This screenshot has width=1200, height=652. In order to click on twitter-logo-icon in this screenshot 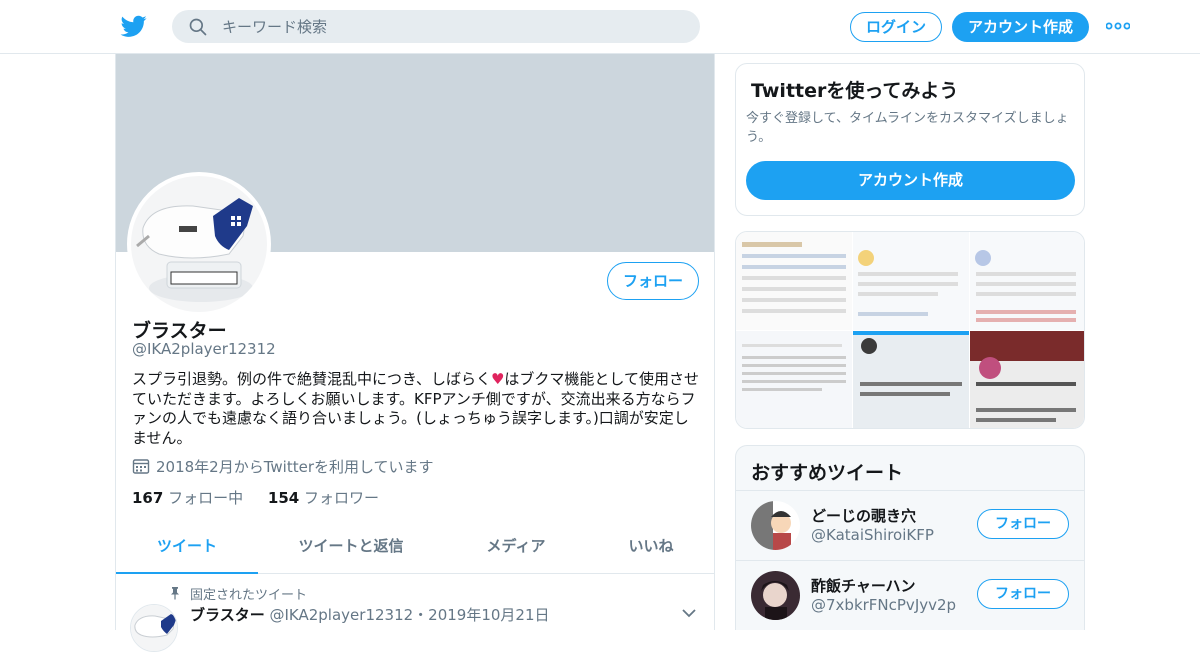, I will do `click(134, 26)`.